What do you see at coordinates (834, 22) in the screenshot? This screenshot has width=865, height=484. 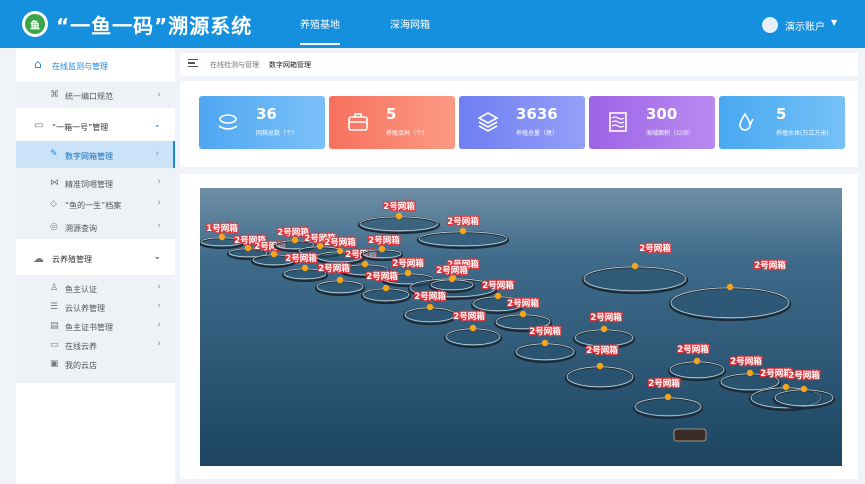 I see `chevron-down-icon: ▼` at bounding box center [834, 22].